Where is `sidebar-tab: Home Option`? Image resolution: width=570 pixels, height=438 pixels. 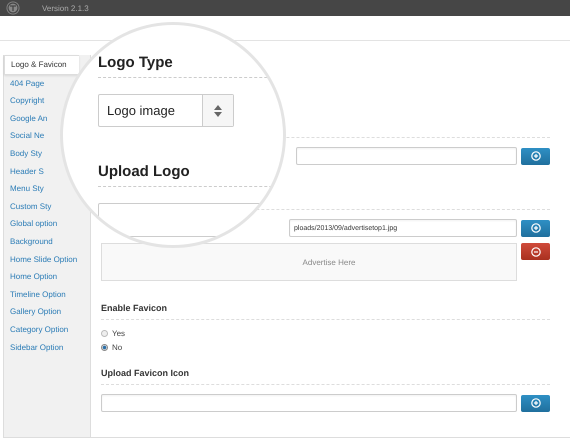 sidebar-tab: Home Option is located at coordinates (31, 277).